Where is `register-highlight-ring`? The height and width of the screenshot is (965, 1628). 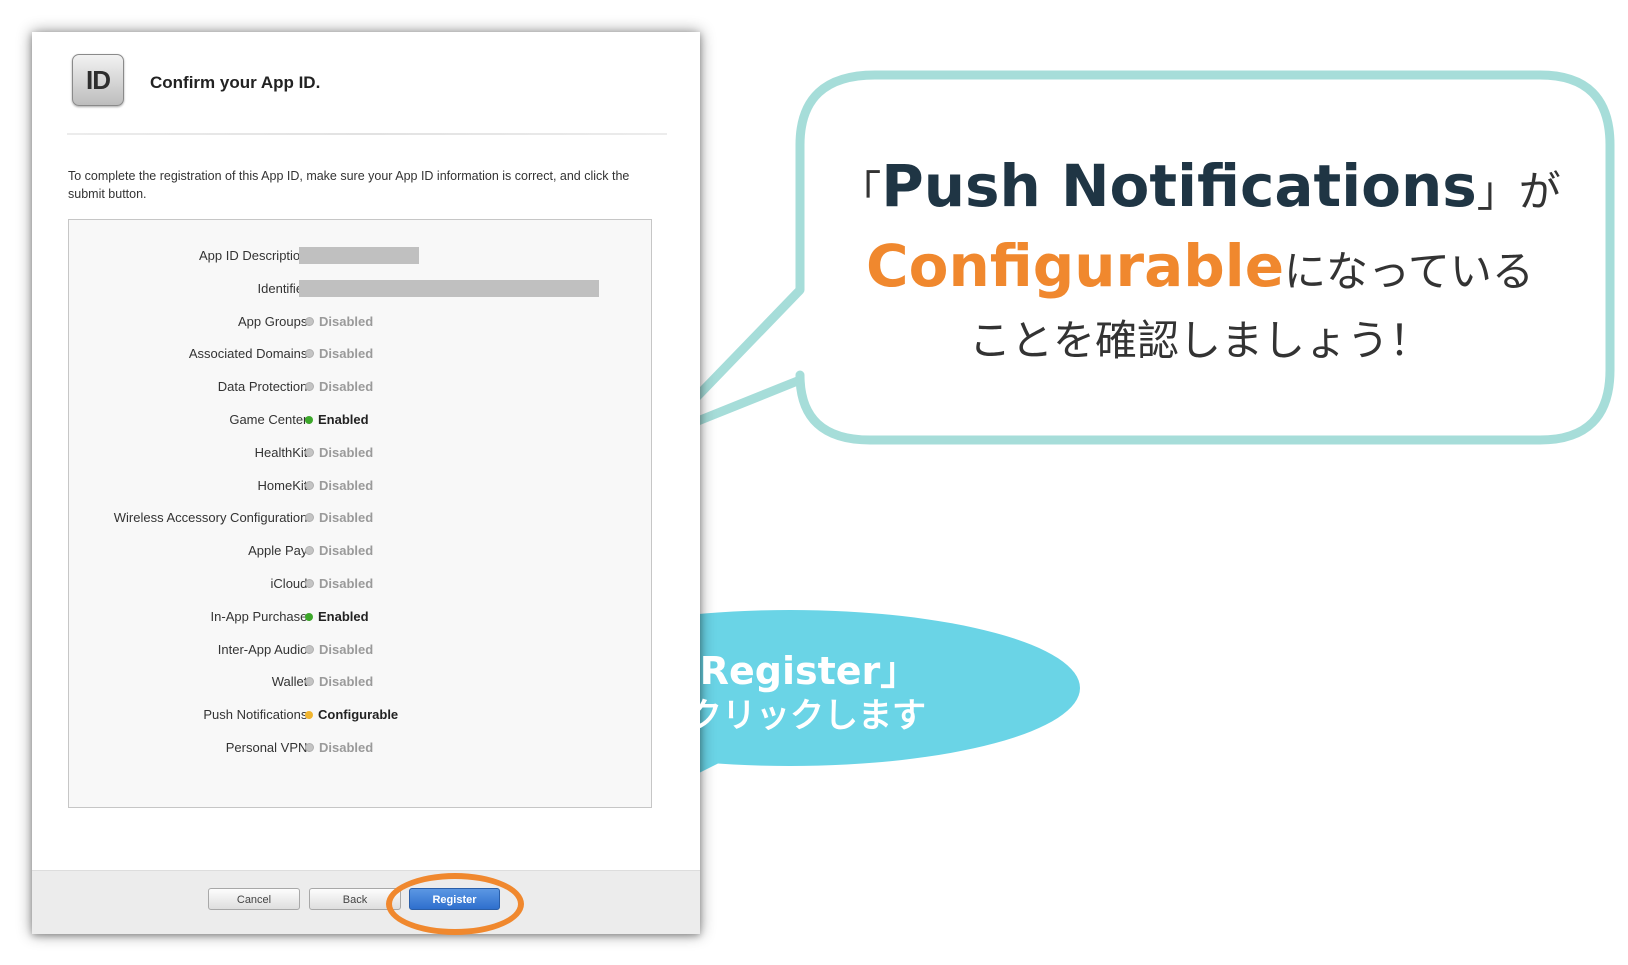
register-highlight-ring is located at coordinates (455, 904).